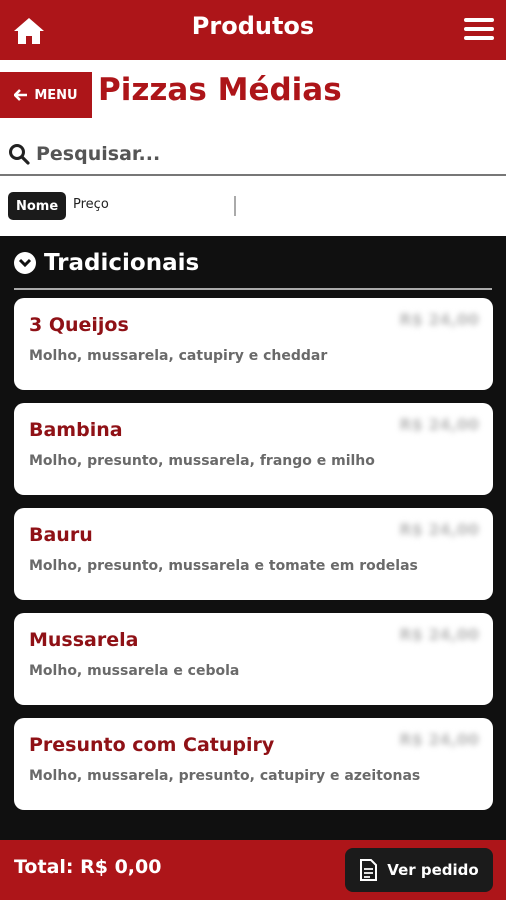 The height and width of the screenshot is (900, 506). What do you see at coordinates (76, 430) in the screenshot?
I see `product-name: Bambina` at bounding box center [76, 430].